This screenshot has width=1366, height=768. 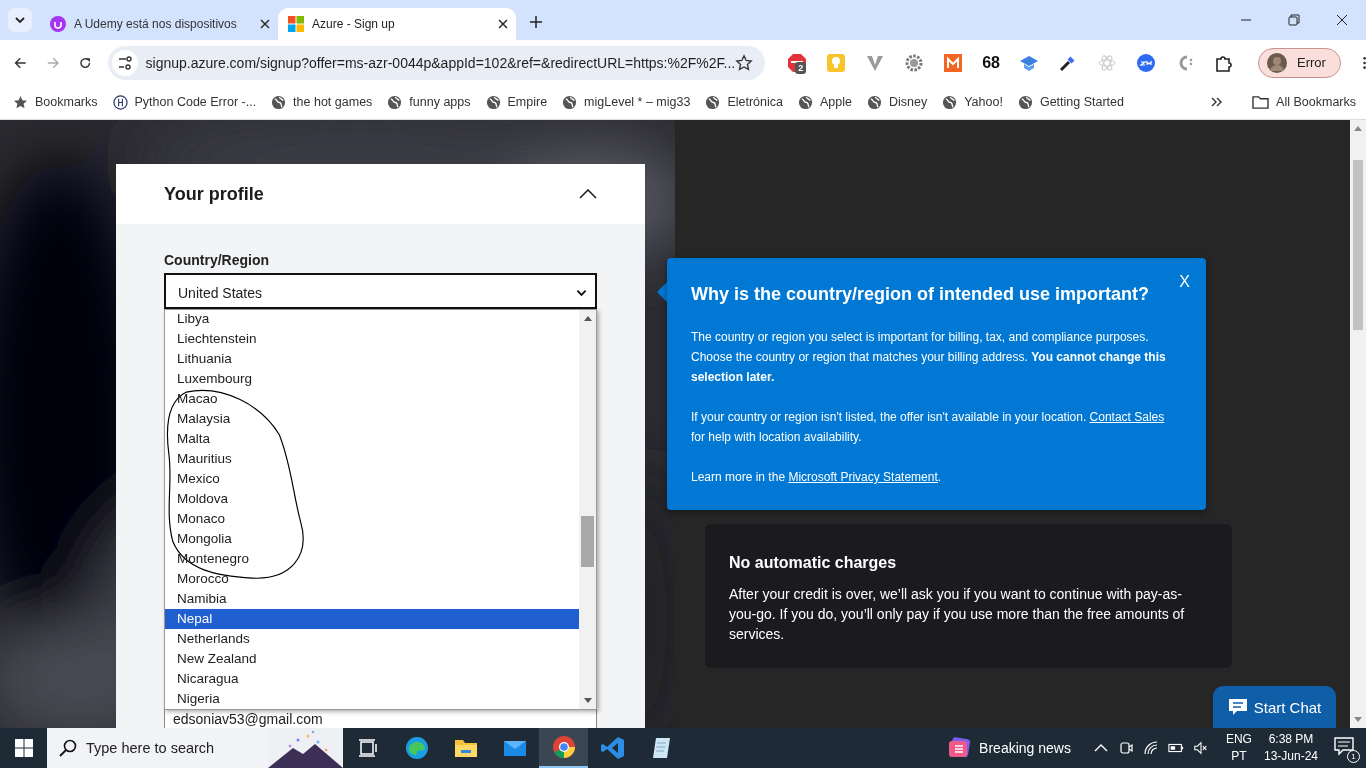 What do you see at coordinates (953, 62) in the screenshot?
I see `m-logo-extension-icon` at bounding box center [953, 62].